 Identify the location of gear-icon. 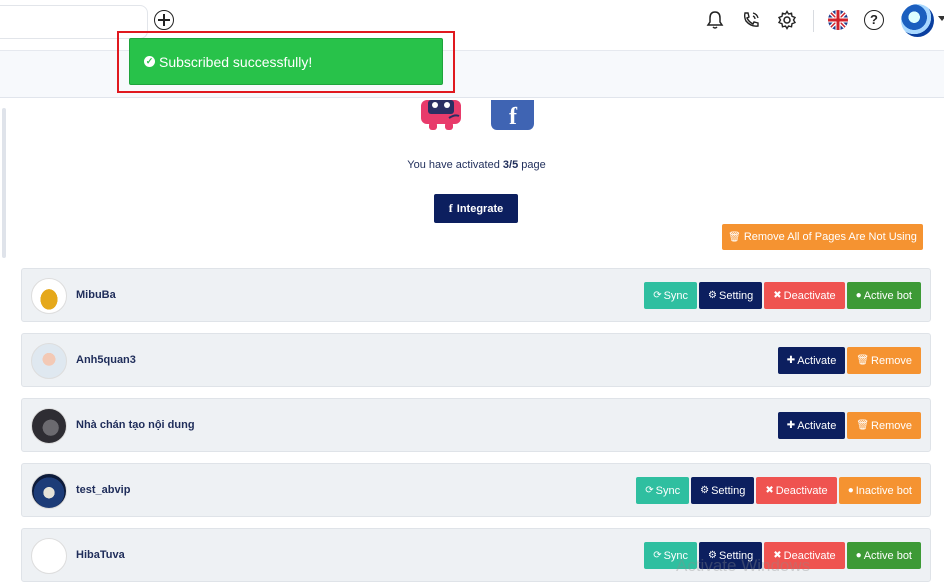
(787, 20).